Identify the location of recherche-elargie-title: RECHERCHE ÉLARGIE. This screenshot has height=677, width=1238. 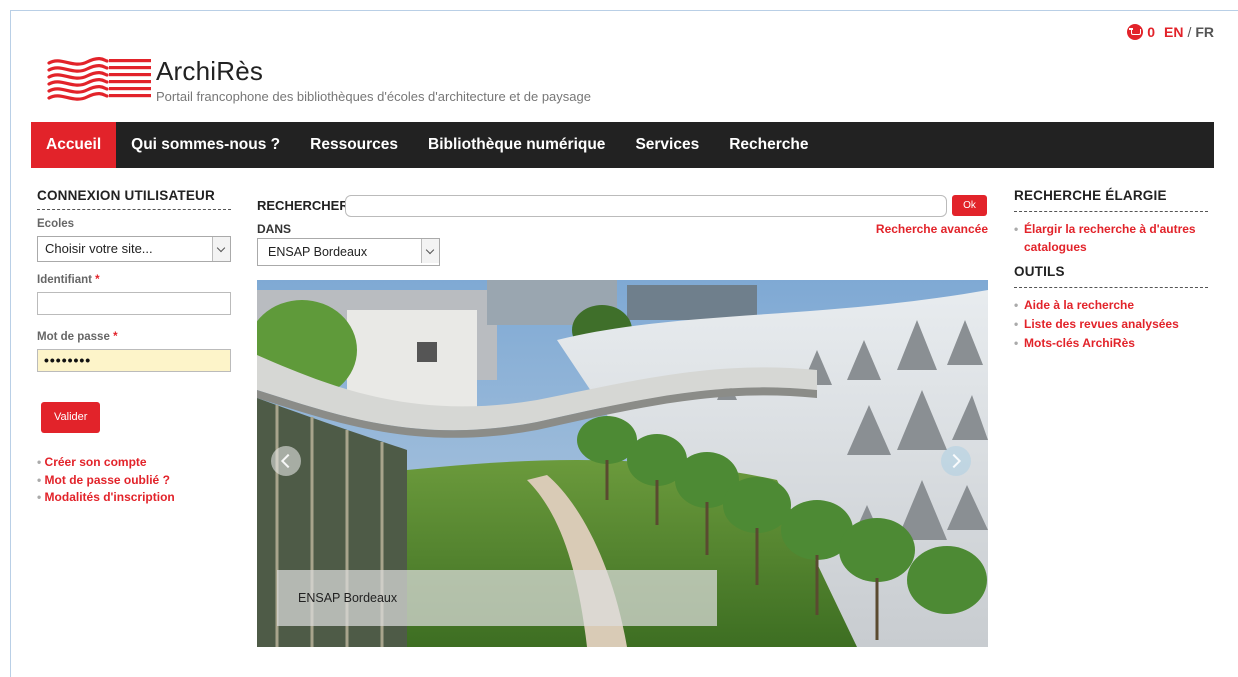
(1111, 200).